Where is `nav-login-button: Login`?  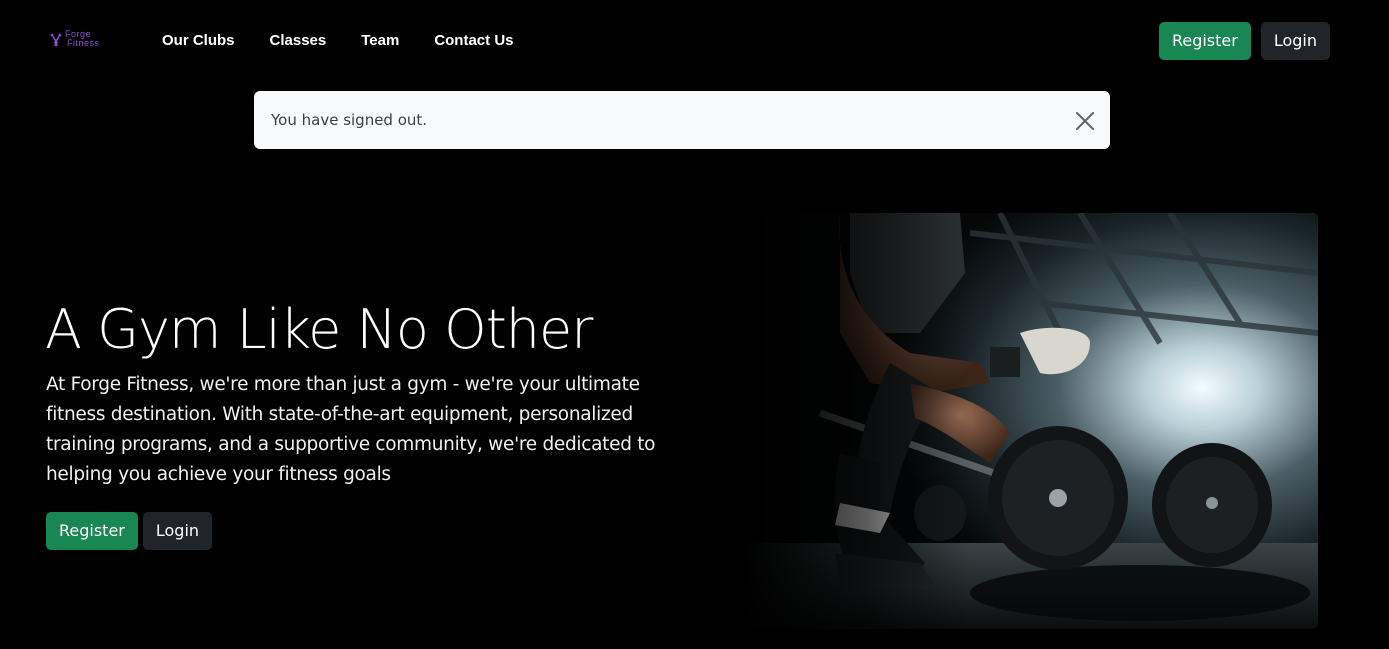 nav-login-button: Login is located at coordinates (1295, 41).